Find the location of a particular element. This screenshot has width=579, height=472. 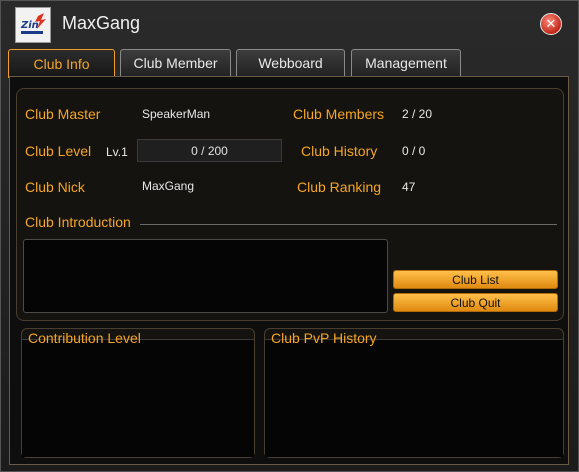

tab-webboard: Webboard is located at coordinates (290, 62).